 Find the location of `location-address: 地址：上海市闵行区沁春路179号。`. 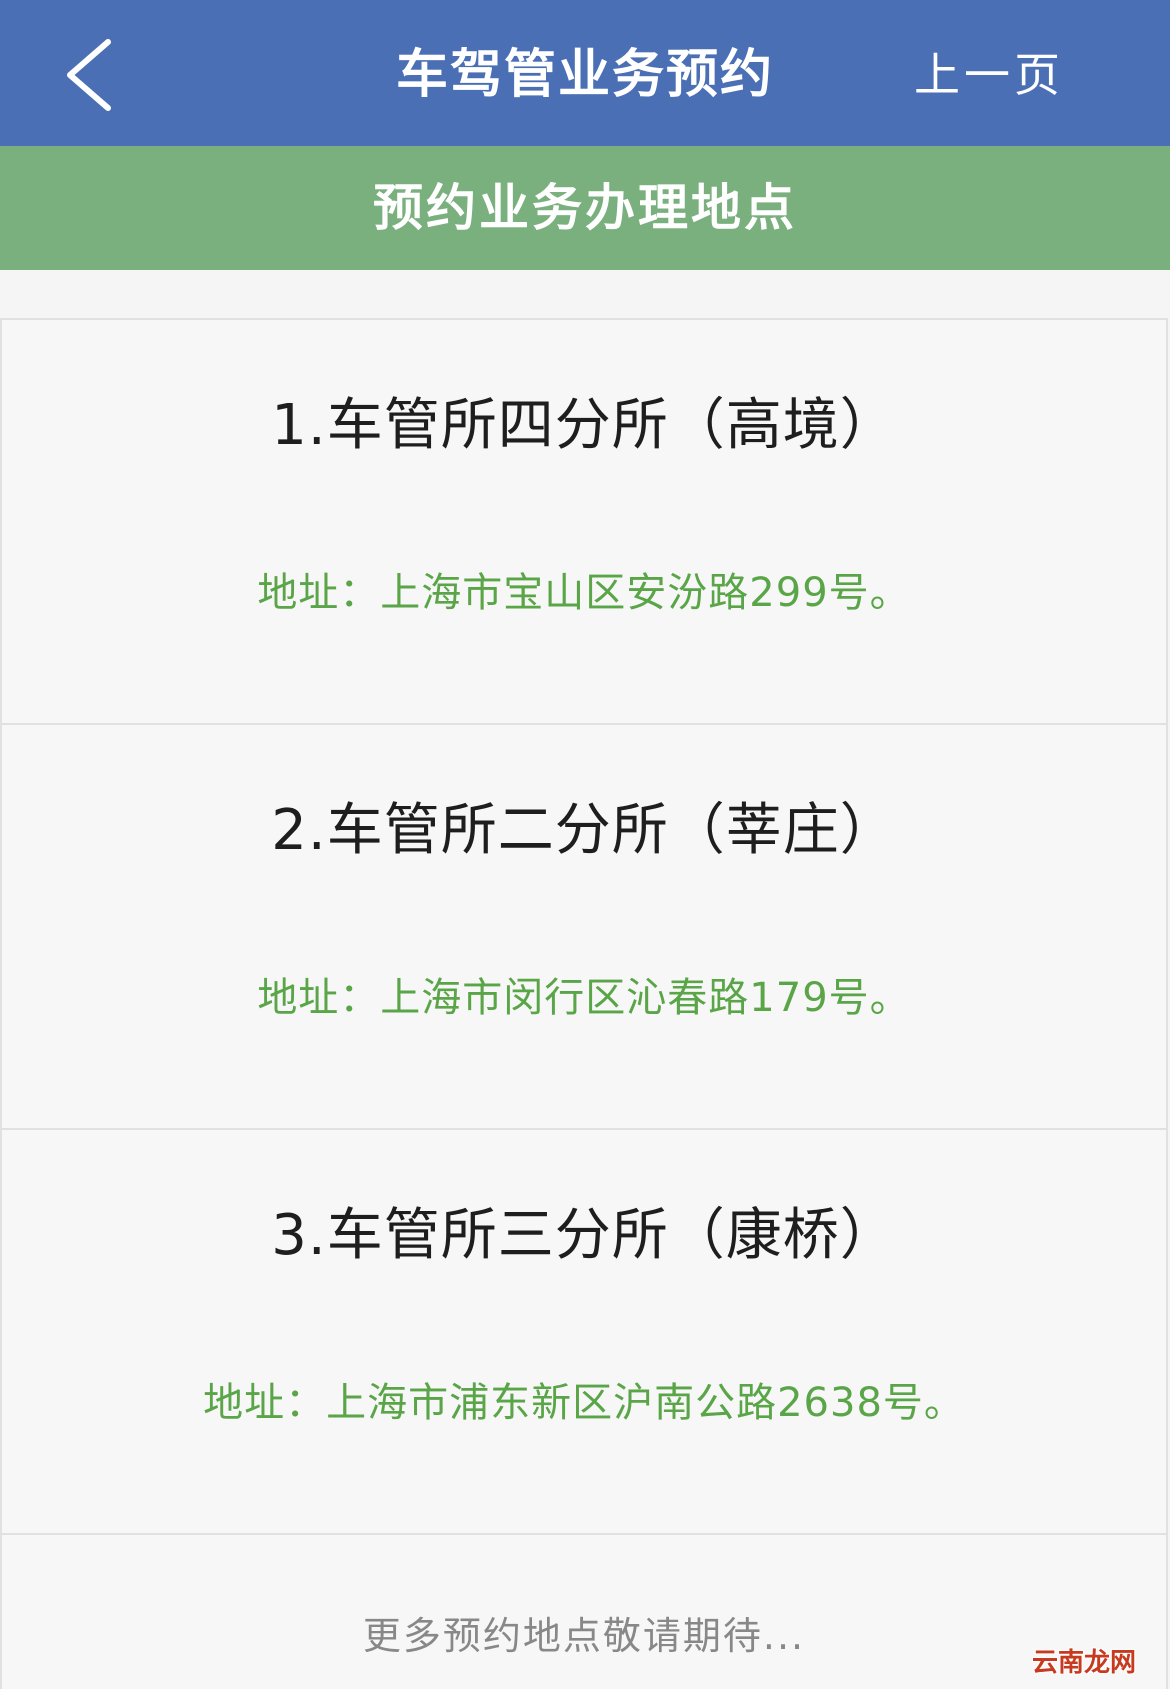

location-address: 地址：上海市闵行区沁春路179号。 is located at coordinates (584, 998).